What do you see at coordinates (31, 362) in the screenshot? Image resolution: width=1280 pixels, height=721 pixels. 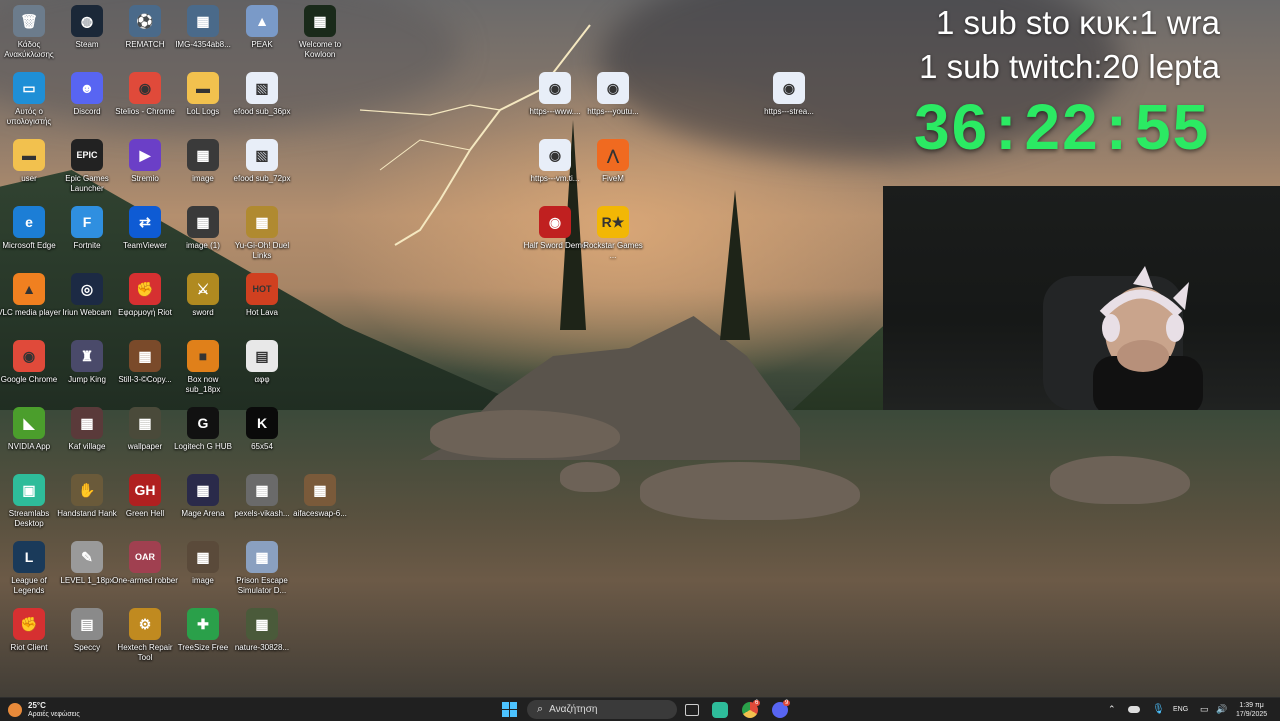 I see `desktop-icon: ◉ Google Chrome` at bounding box center [31, 362].